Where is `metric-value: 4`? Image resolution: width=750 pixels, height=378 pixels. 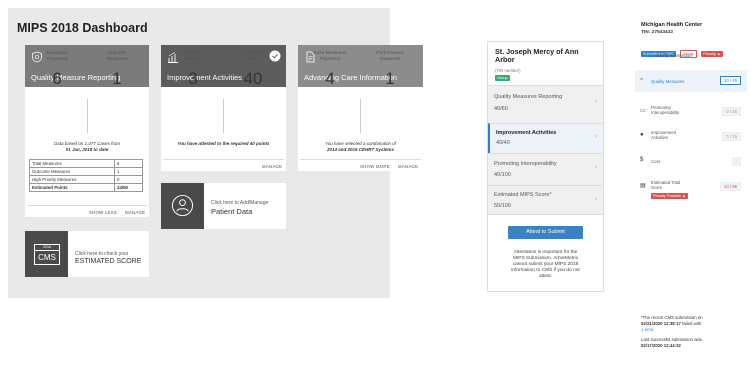
metric-value: 4 is located at coordinates (330, 78).